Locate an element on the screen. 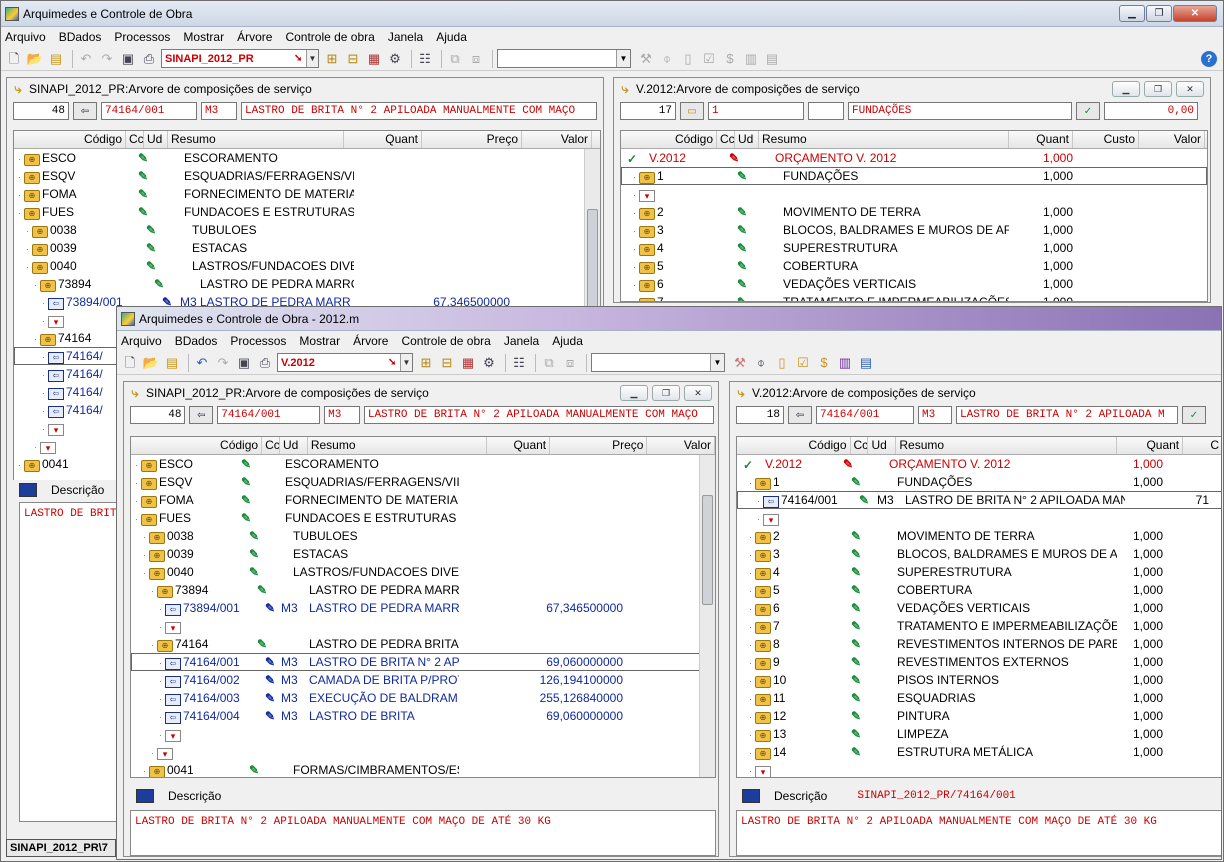 This screenshot has height=862, width=1224. code-field: 74164/001 is located at coordinates (269, 415).